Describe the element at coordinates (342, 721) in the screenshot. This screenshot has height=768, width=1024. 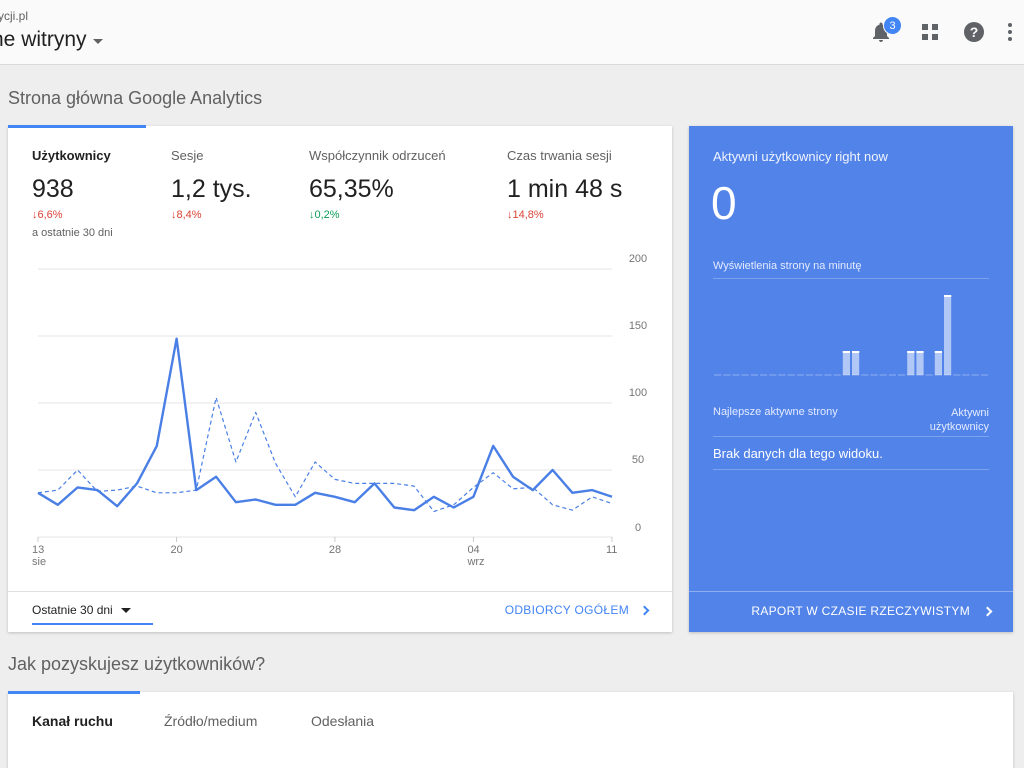
I see `tab-referrals: Odesłania` at that location.